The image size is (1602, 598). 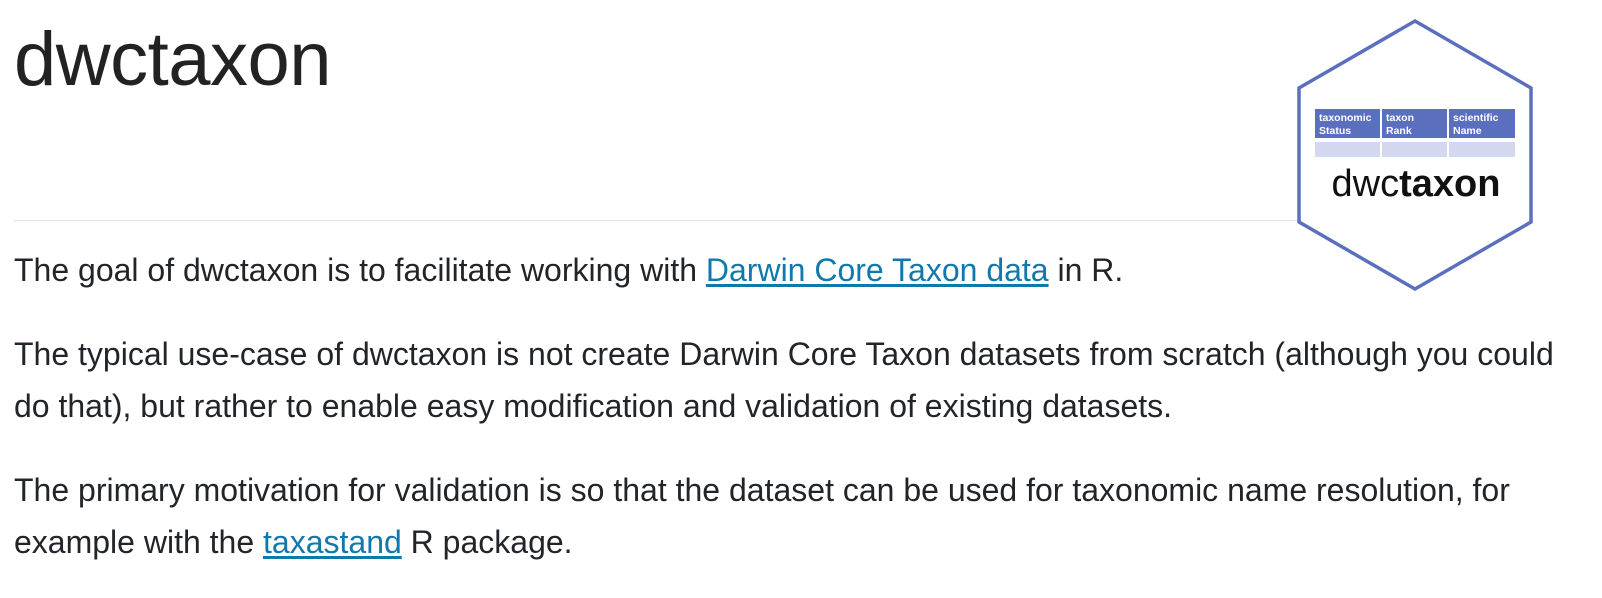 I want to click on page-title: dwctaxon, so click(x=173, y=59).